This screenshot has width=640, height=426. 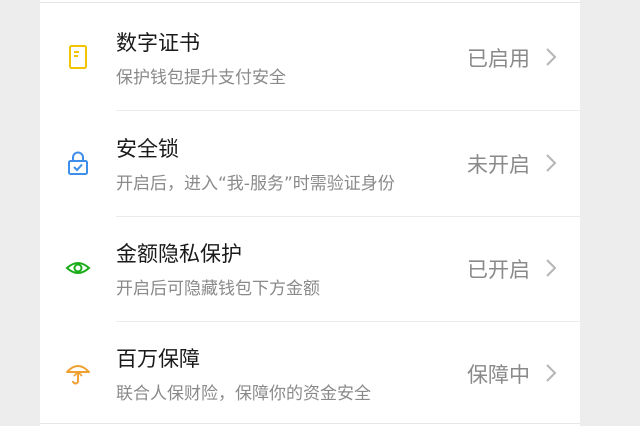 I want to click on item-subtitle: 开启后可隐藏钱包下方金额, so click(x=218, y=289).